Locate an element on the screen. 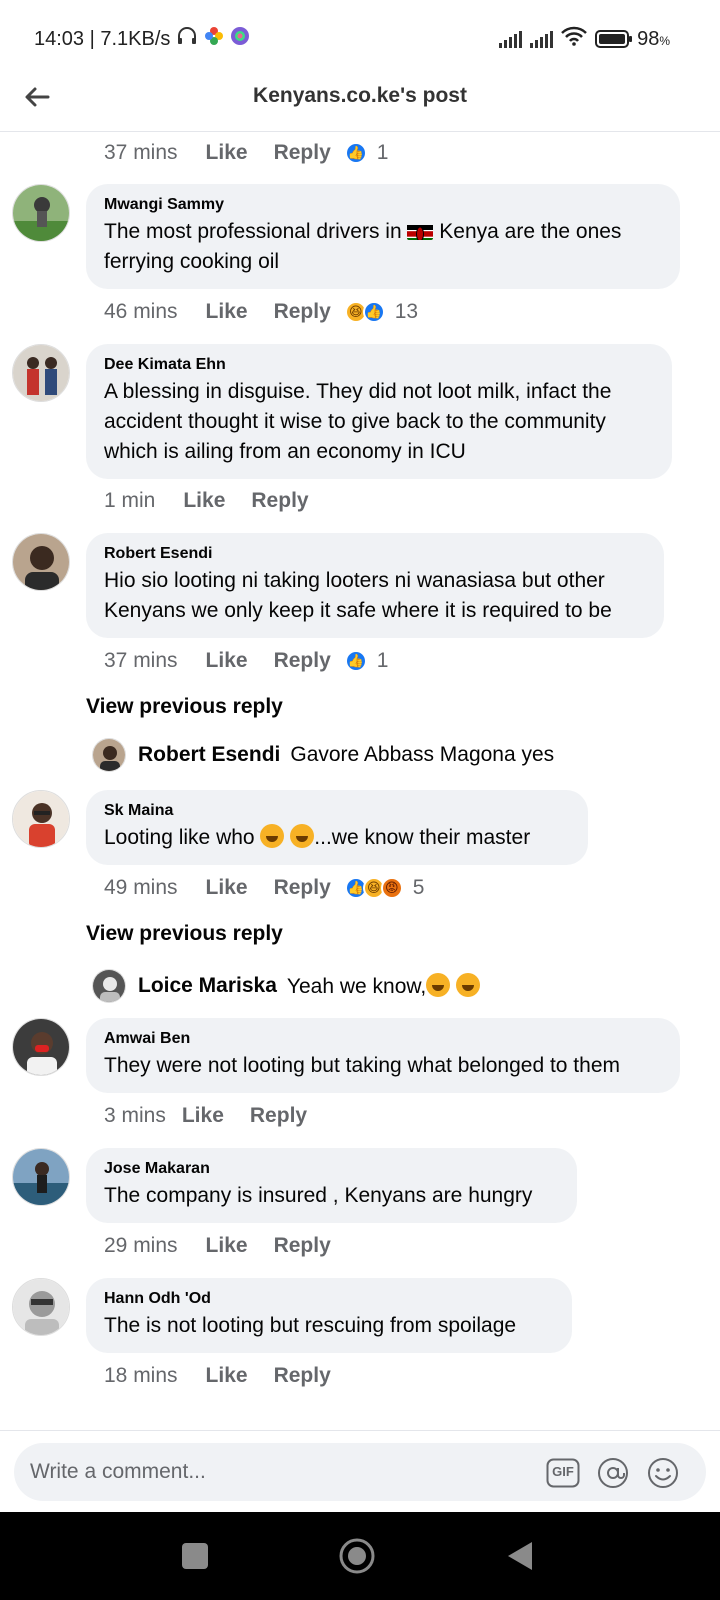 The width and height of the screenshot is (720, 1600). reactions-summary: 😆 👍 is located at coordinates (364, 312).